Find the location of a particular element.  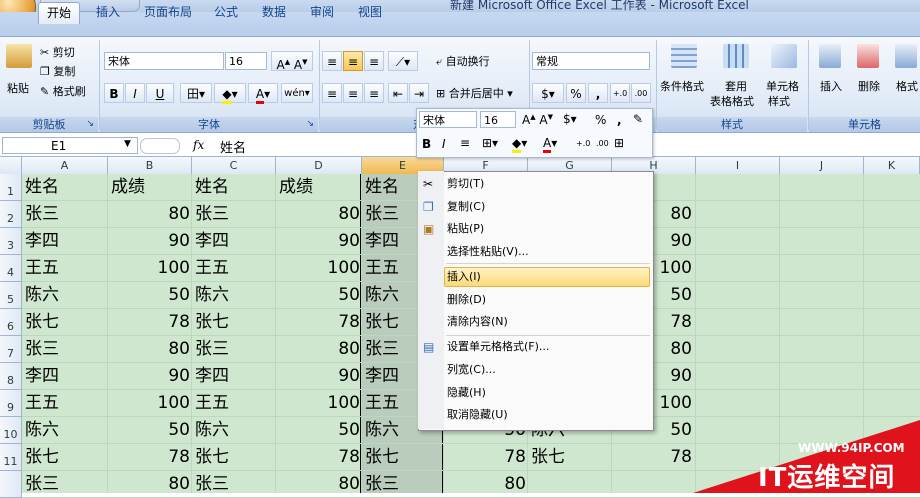

cell-b10: 50 is located at coordinates (150, 430).